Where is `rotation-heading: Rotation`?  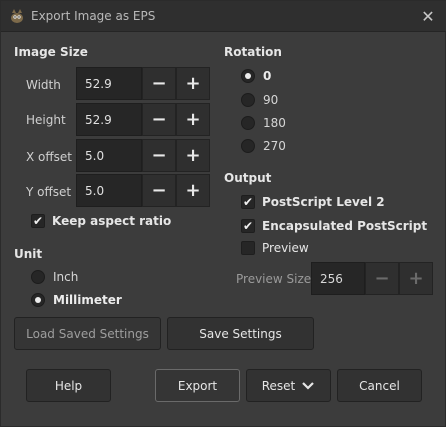 rotation-heading: Rotation is located at coordinates (253, 52).